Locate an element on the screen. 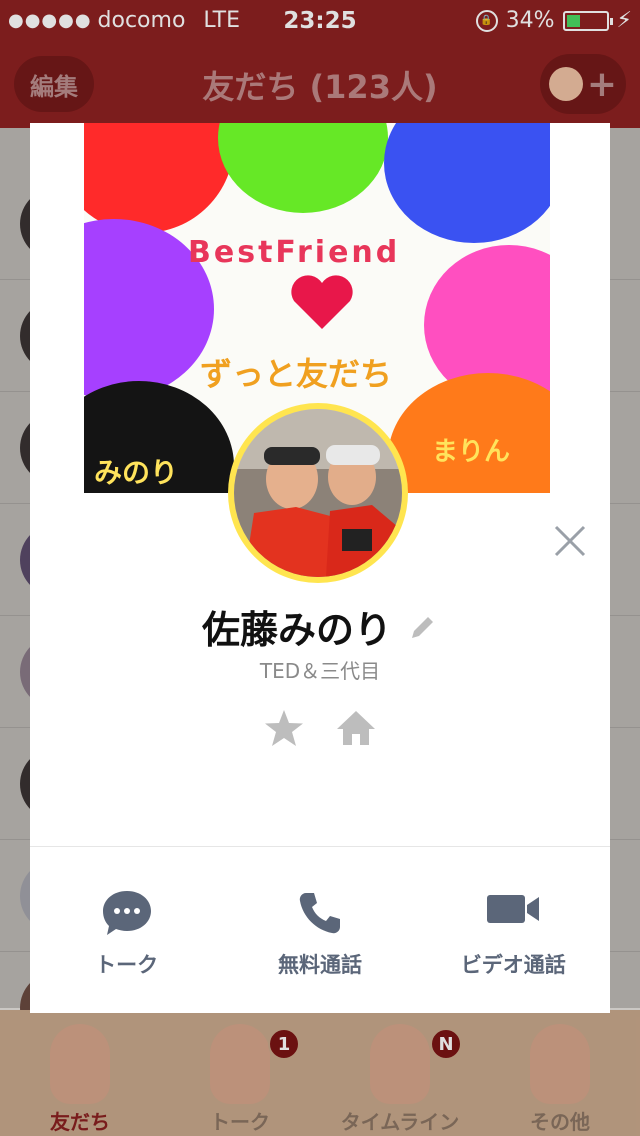 This screenshot has height=1136, width=640. cover-text-bestfriend: BestFriend is located at coordinates (294, 252).